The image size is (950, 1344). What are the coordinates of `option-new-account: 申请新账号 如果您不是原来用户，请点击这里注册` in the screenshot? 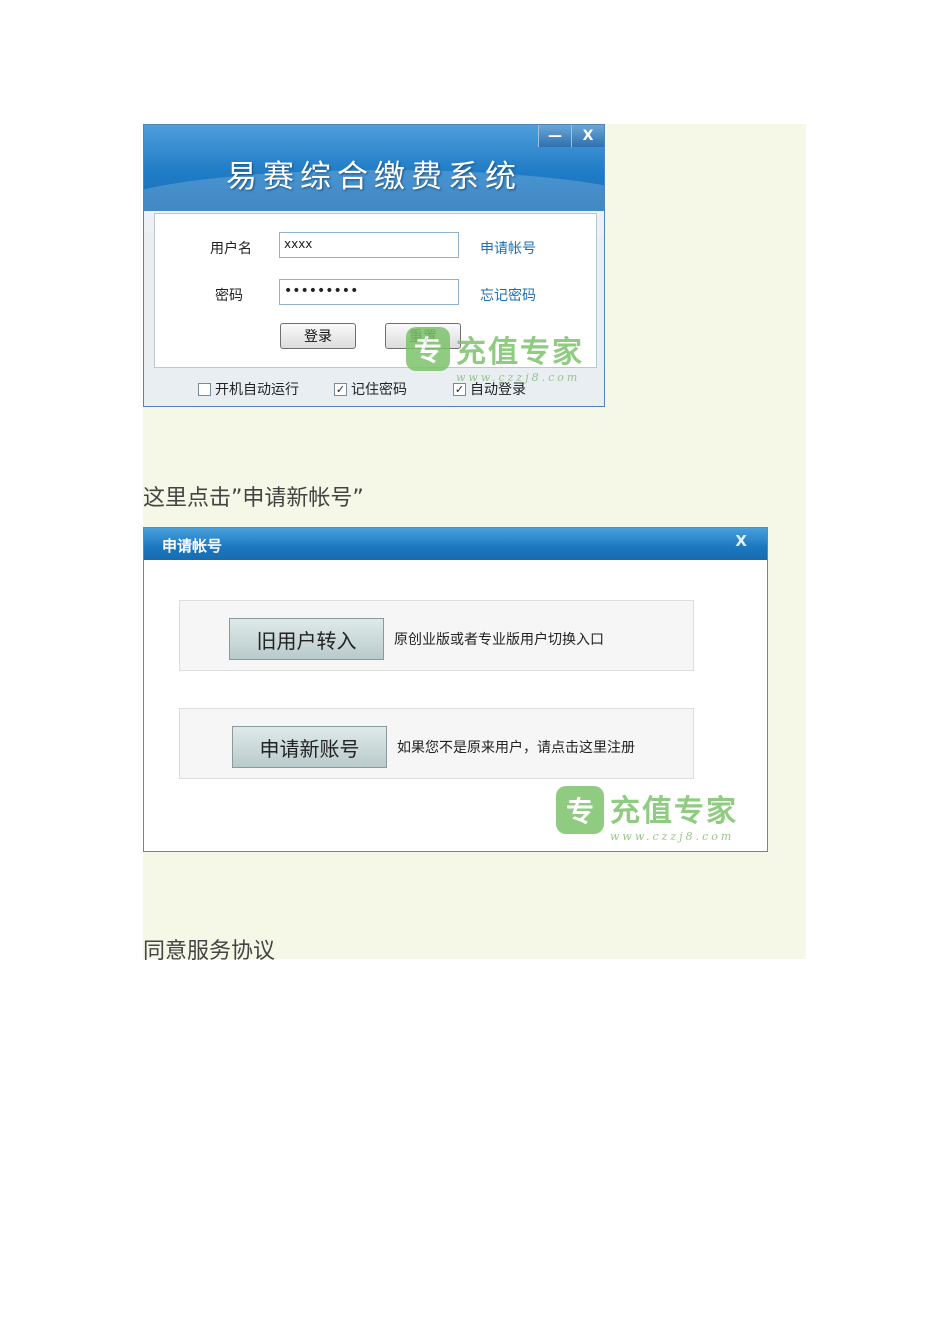 It's located at (436, 743).